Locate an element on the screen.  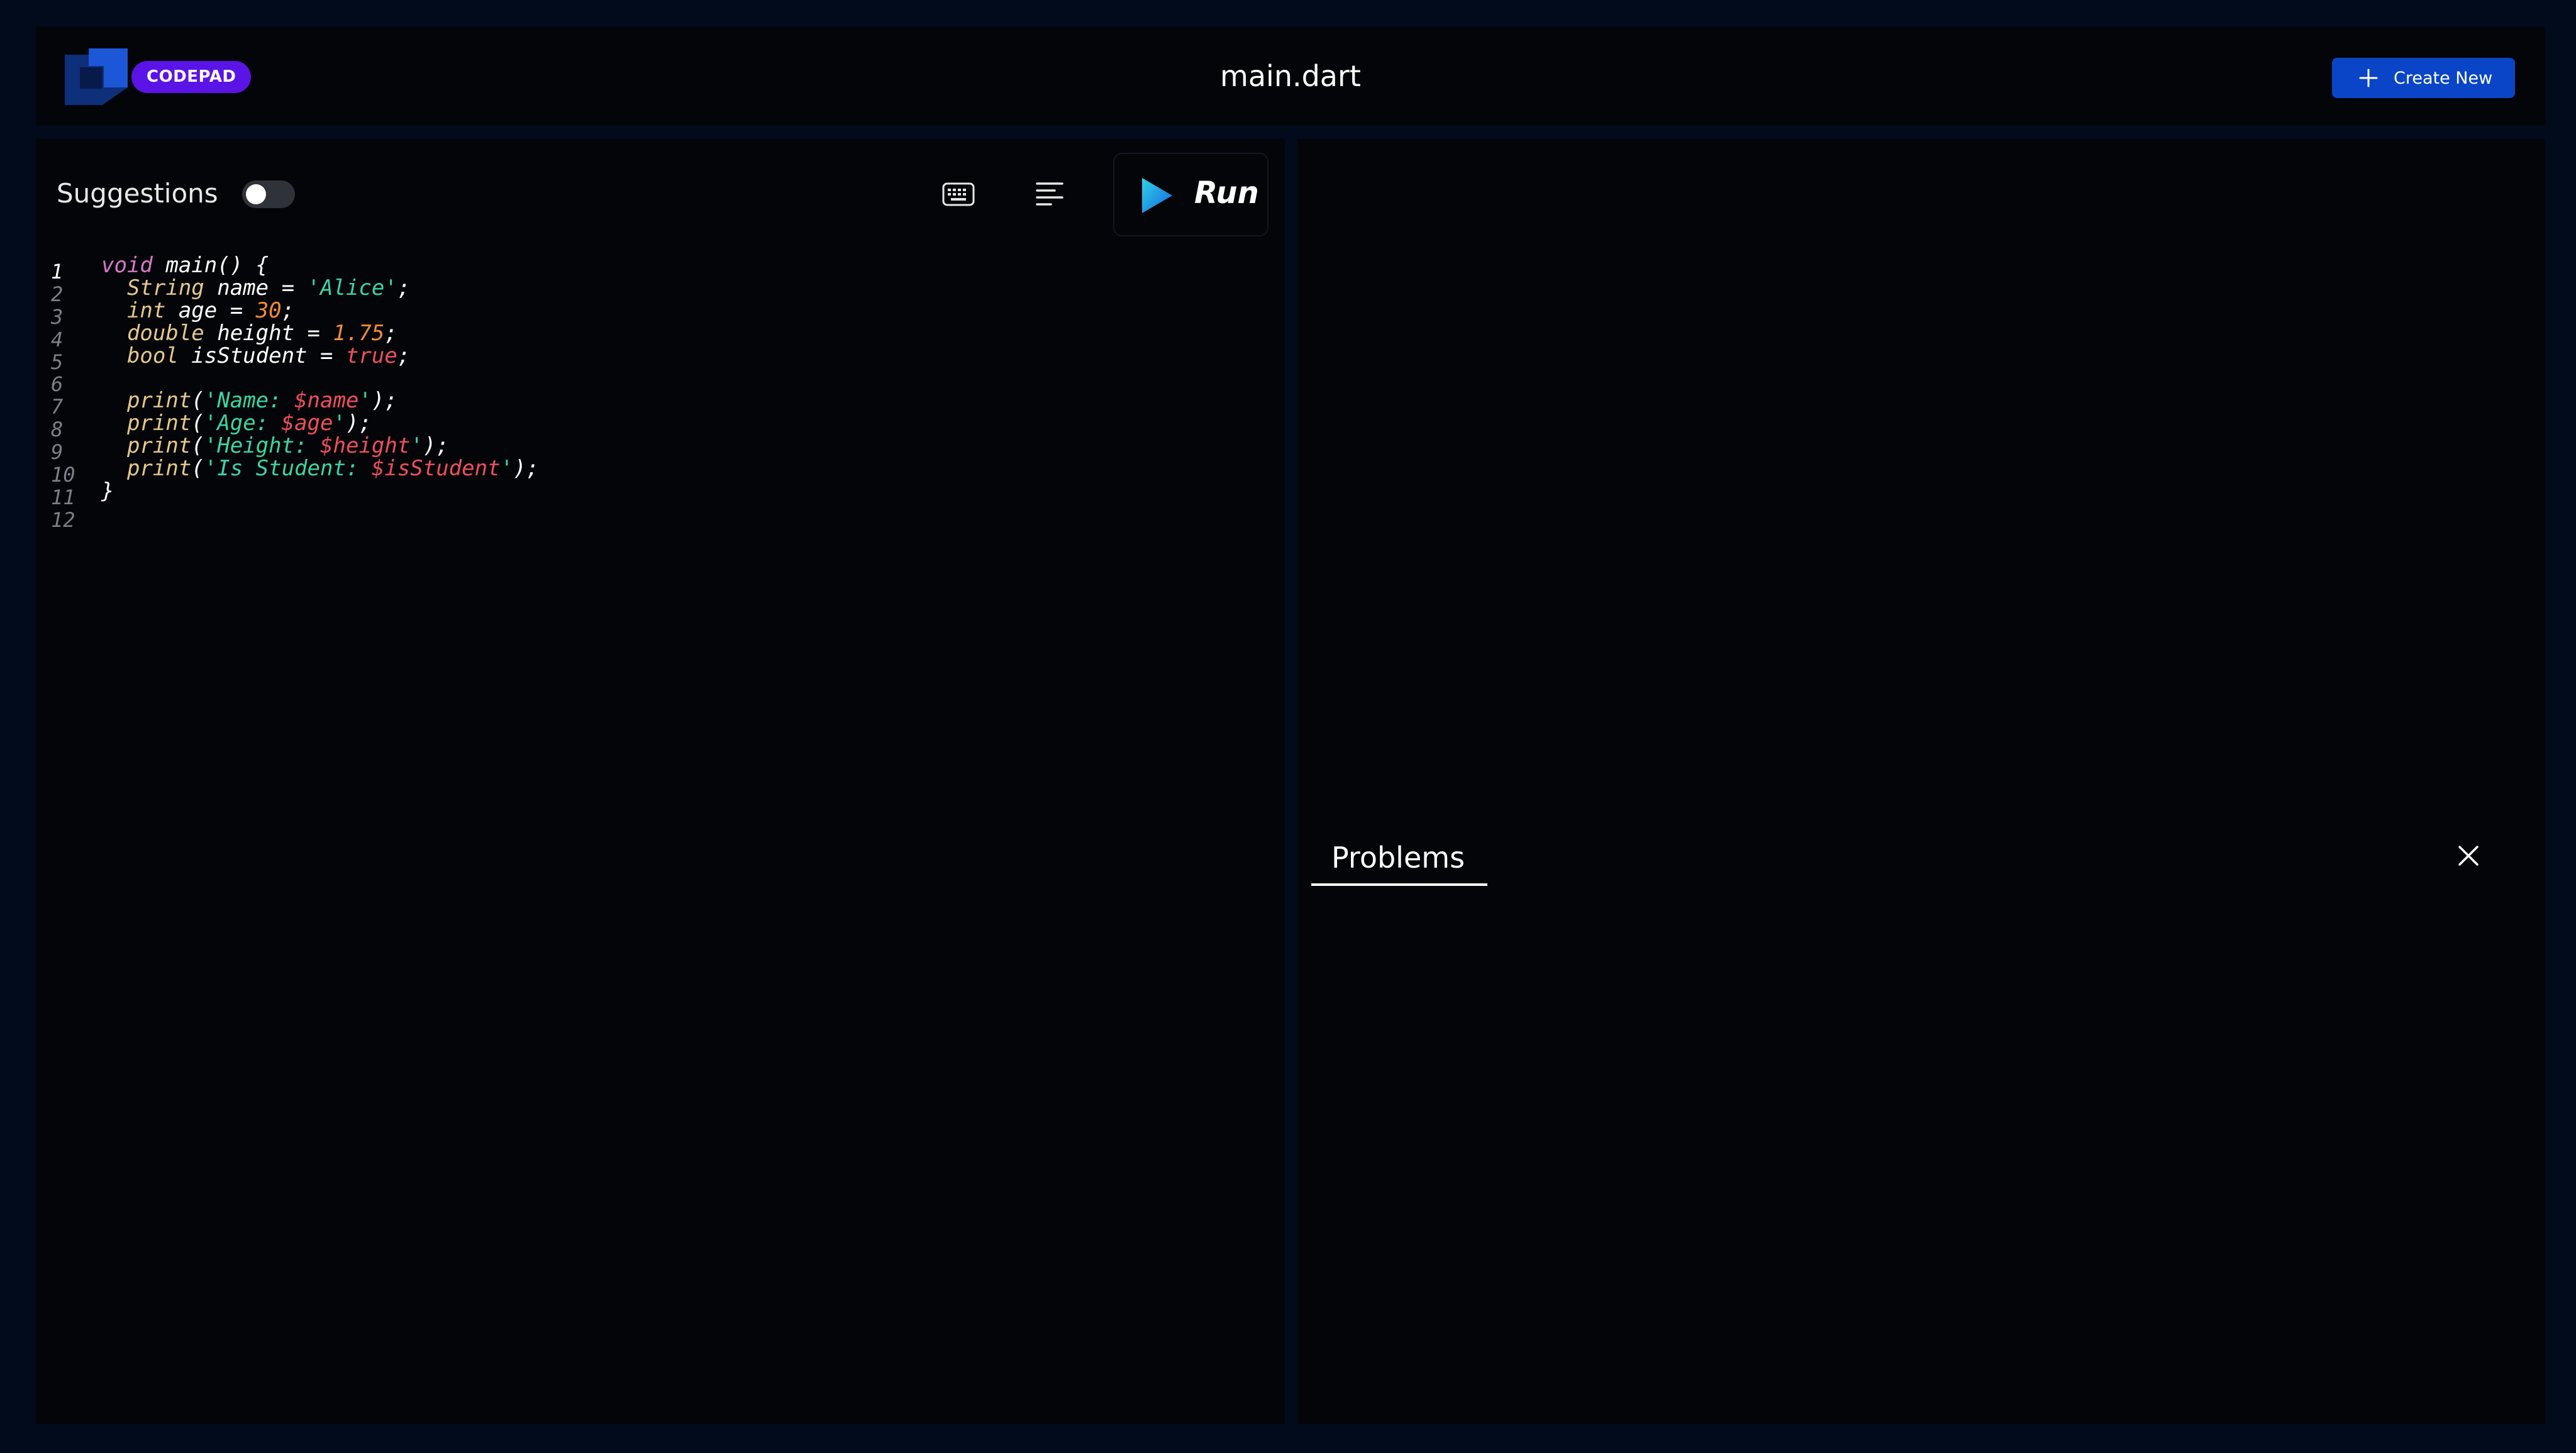
code-token: 'Name: is located at coordinates (249, 401).